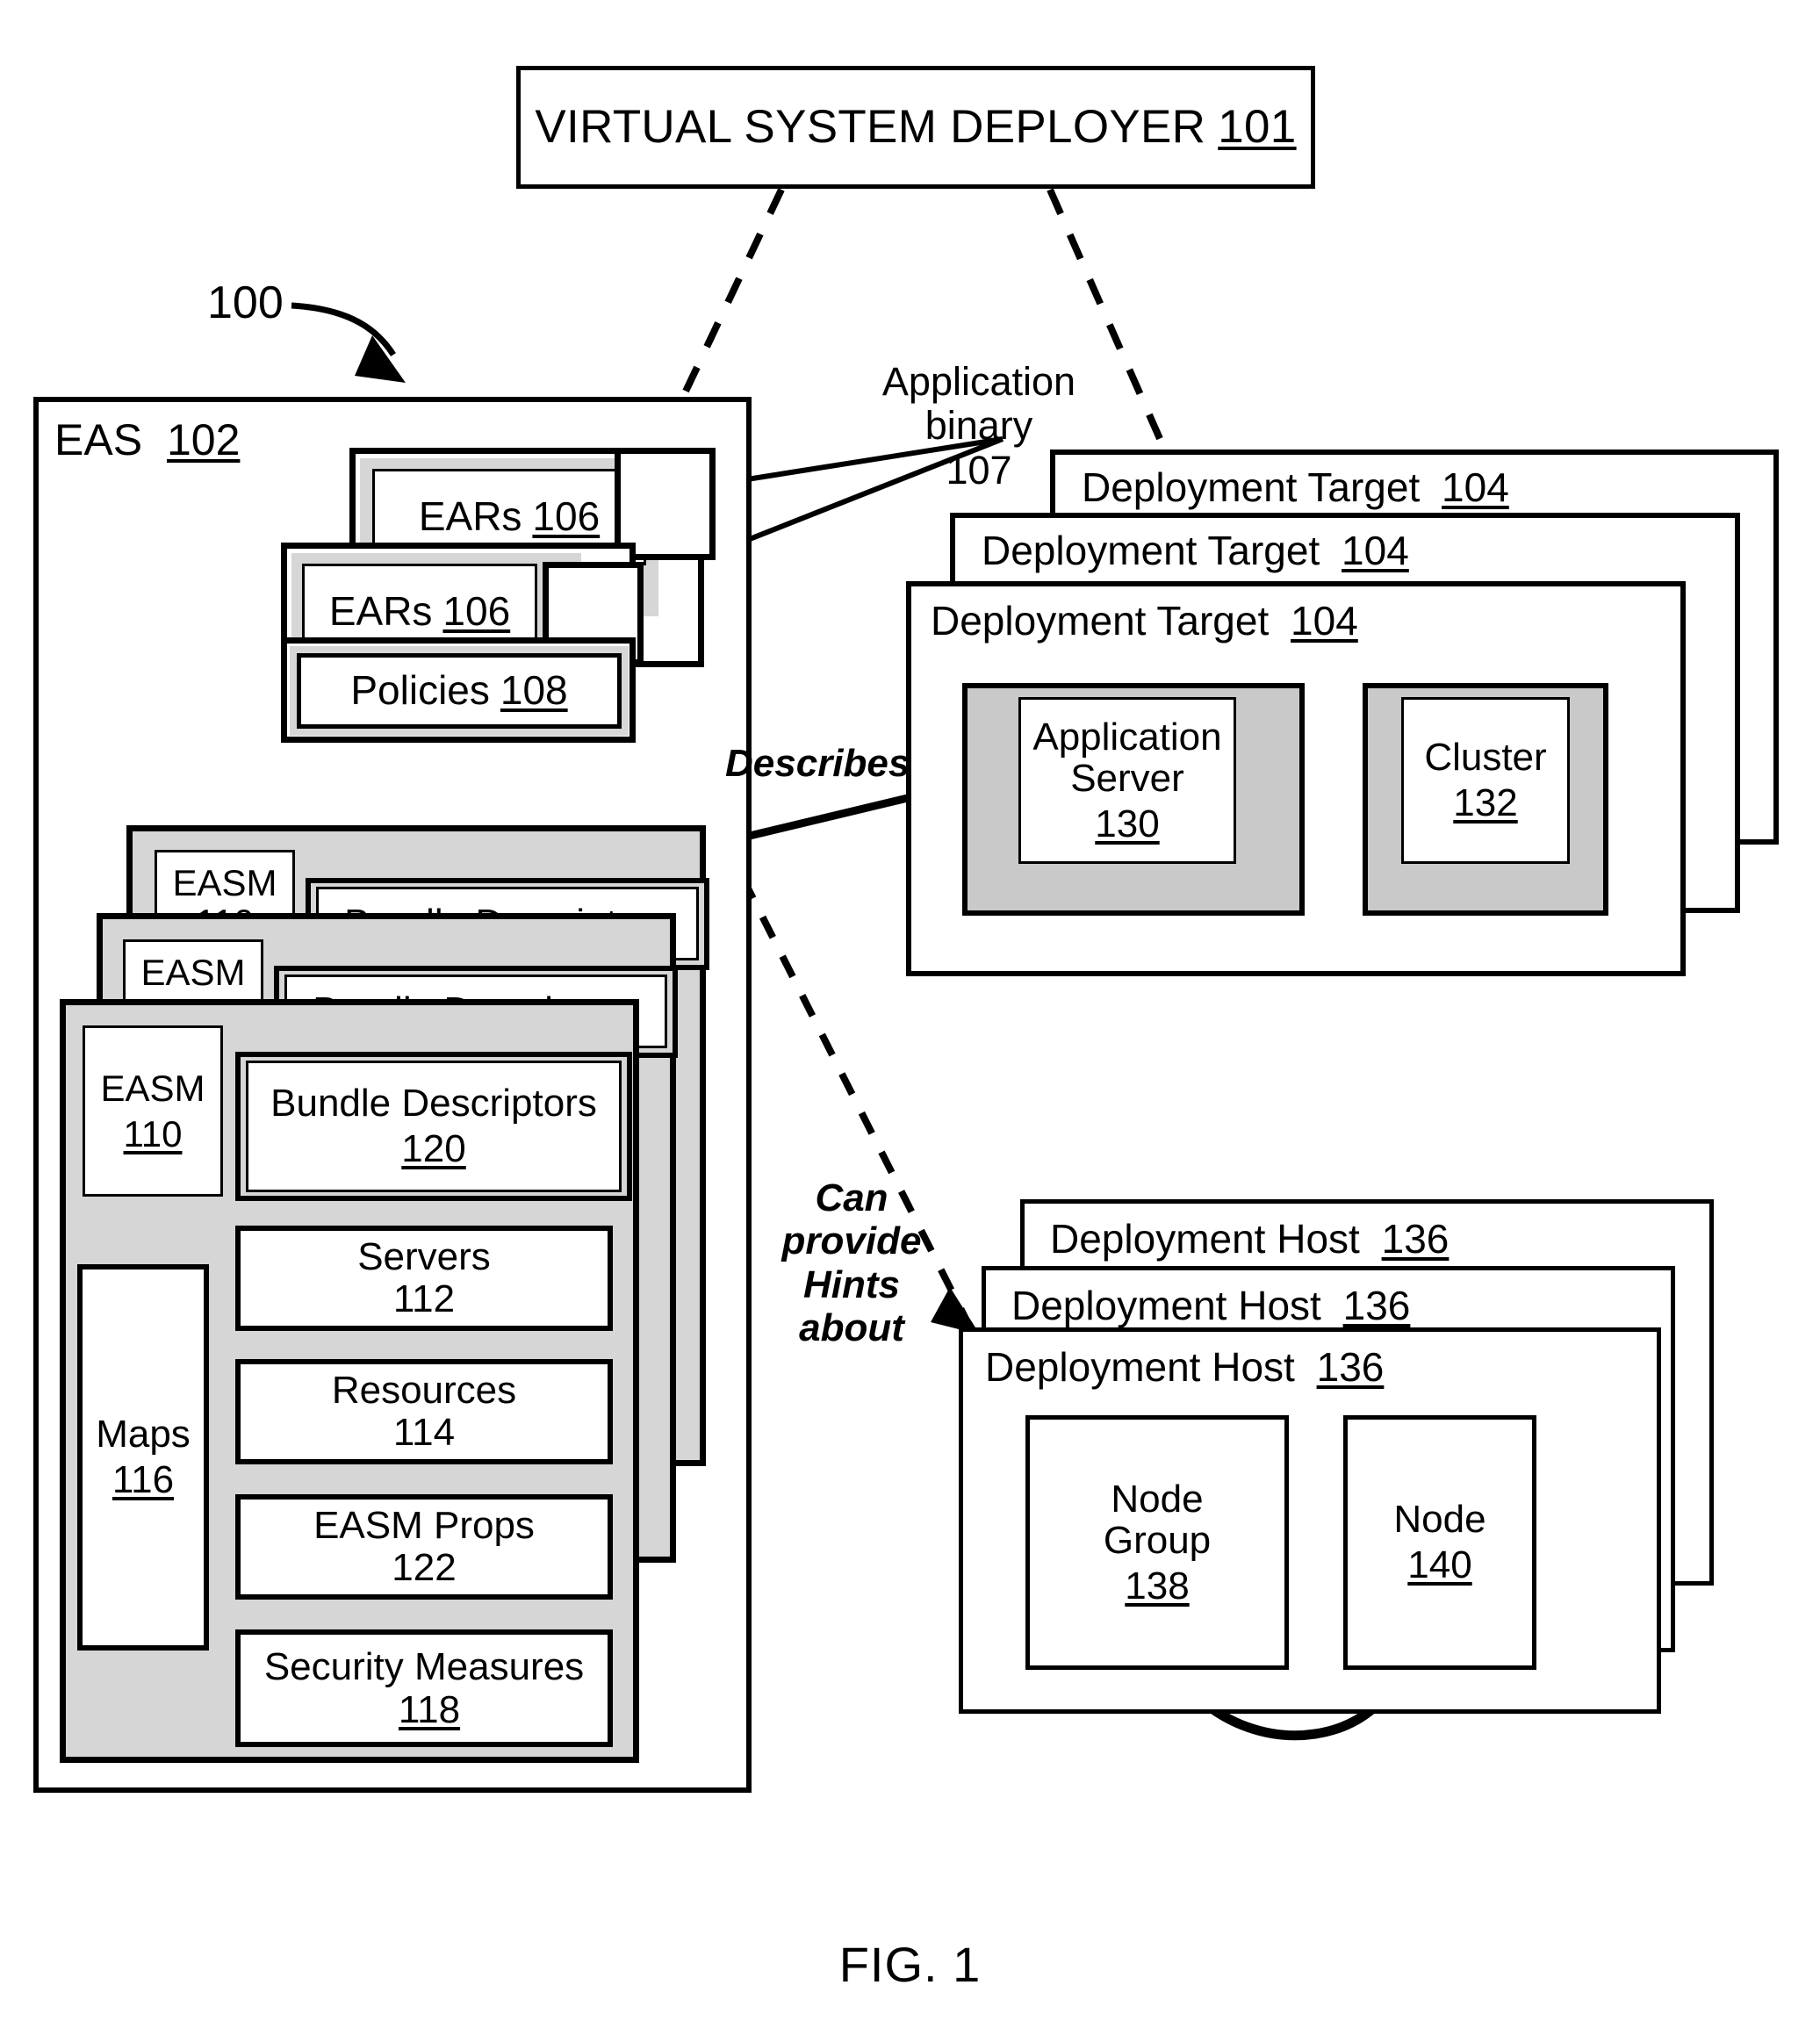 This screenshot has height=2021, width=1820. I want to click on node-ref: 140, so click(1439, 1564).